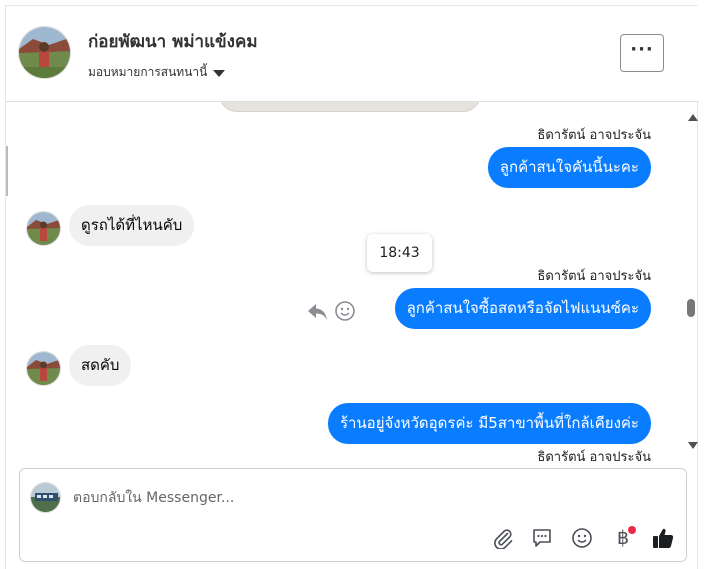 The height and width of the screenshot is (569, 710). What do you see at coordinates (623, 538) in the screenshot?
I see `payment-button: ฿` at bounding box center [623, 538].